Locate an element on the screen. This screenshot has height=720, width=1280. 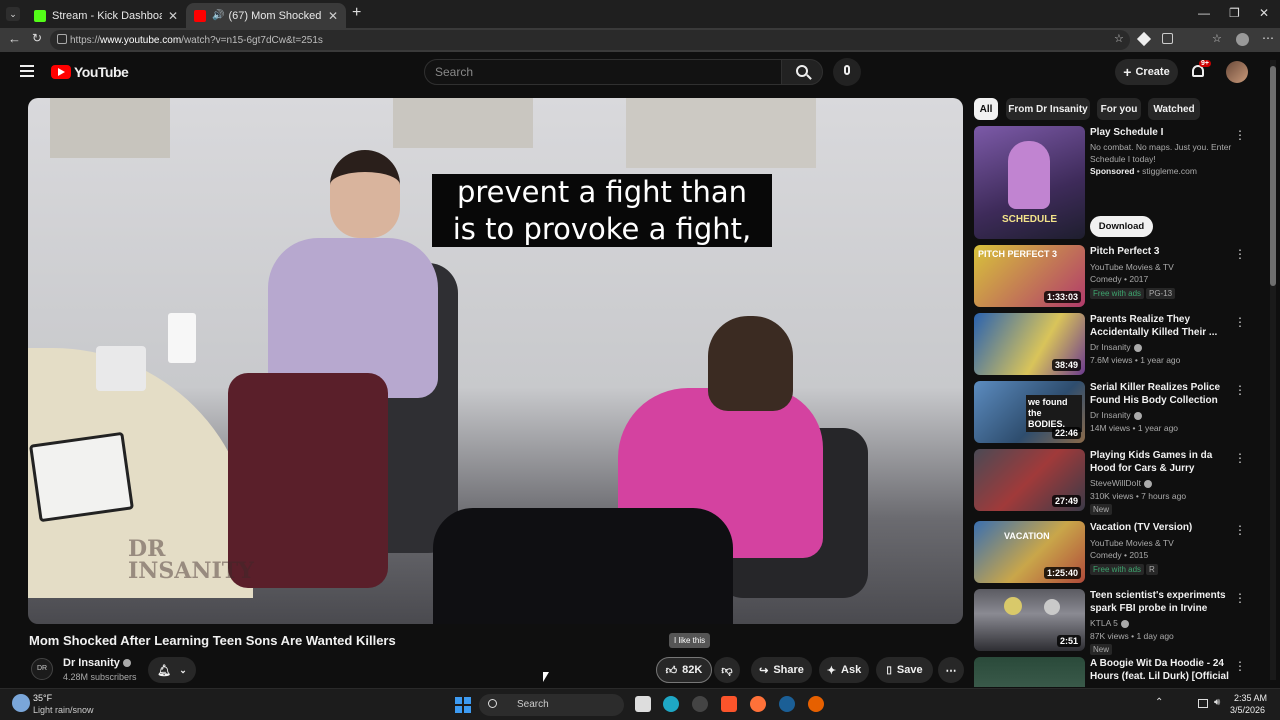
channel-name: SteveWillDoIt is located at coordinates (1121, 483).